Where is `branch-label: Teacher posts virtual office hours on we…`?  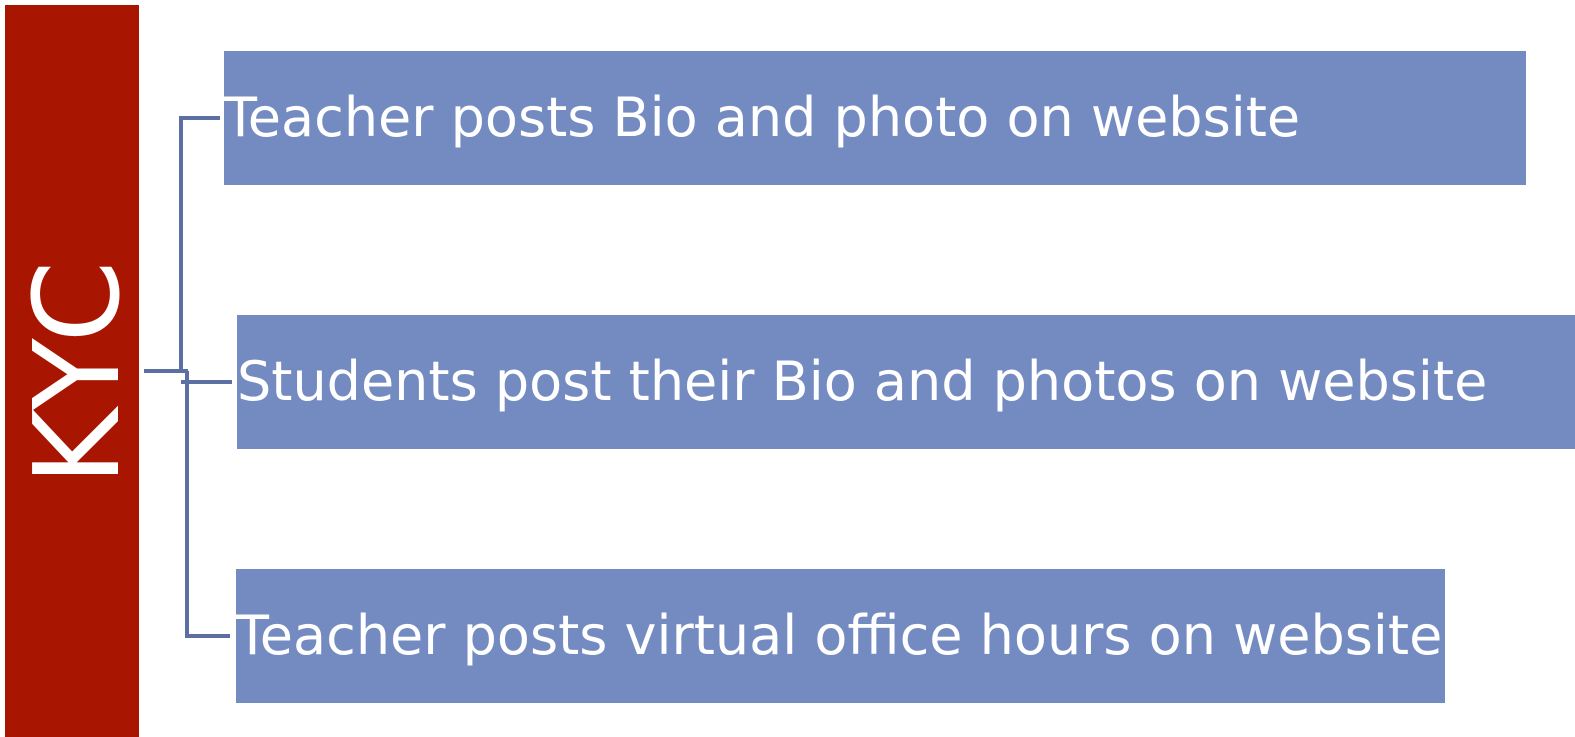 branch-label: Teacher posts virtual office hours on we… is located at coordinates (839, 635).